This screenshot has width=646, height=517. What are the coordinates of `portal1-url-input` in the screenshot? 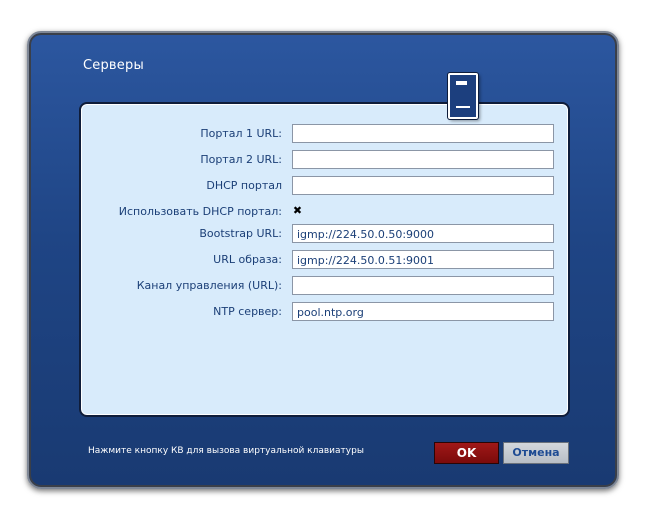 It's located at (423, 133).